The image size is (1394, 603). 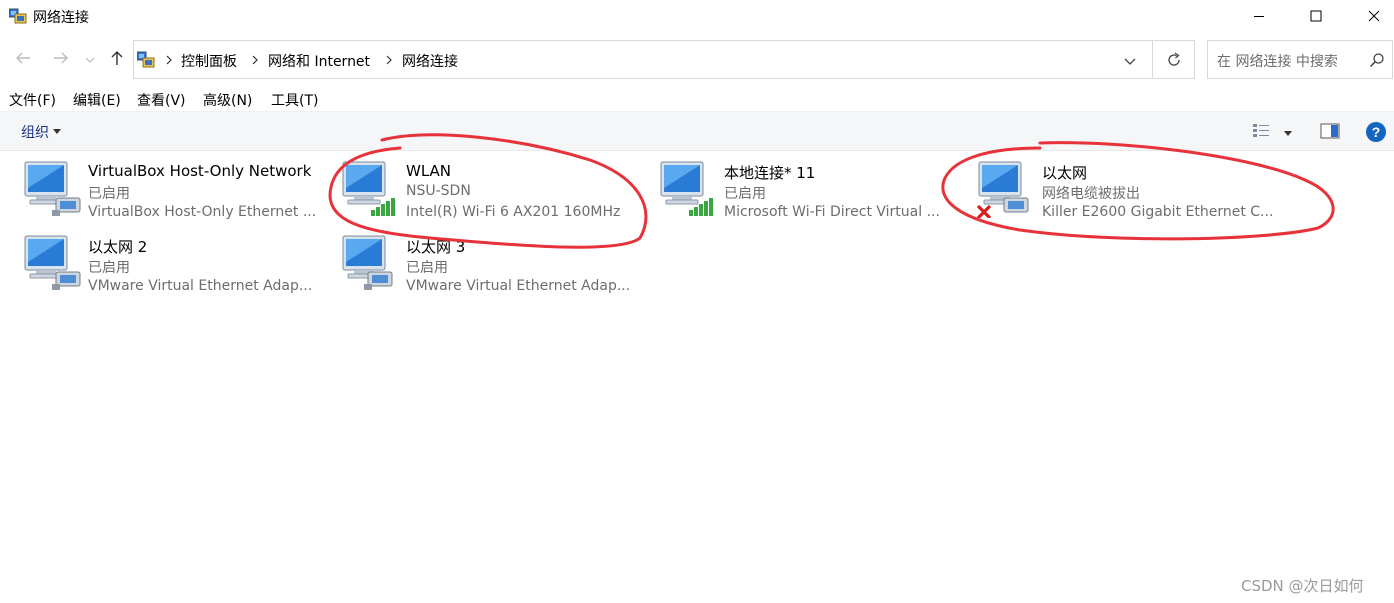 I want to click on connection-status: NSU-SDN, so click(x=438, y=191).